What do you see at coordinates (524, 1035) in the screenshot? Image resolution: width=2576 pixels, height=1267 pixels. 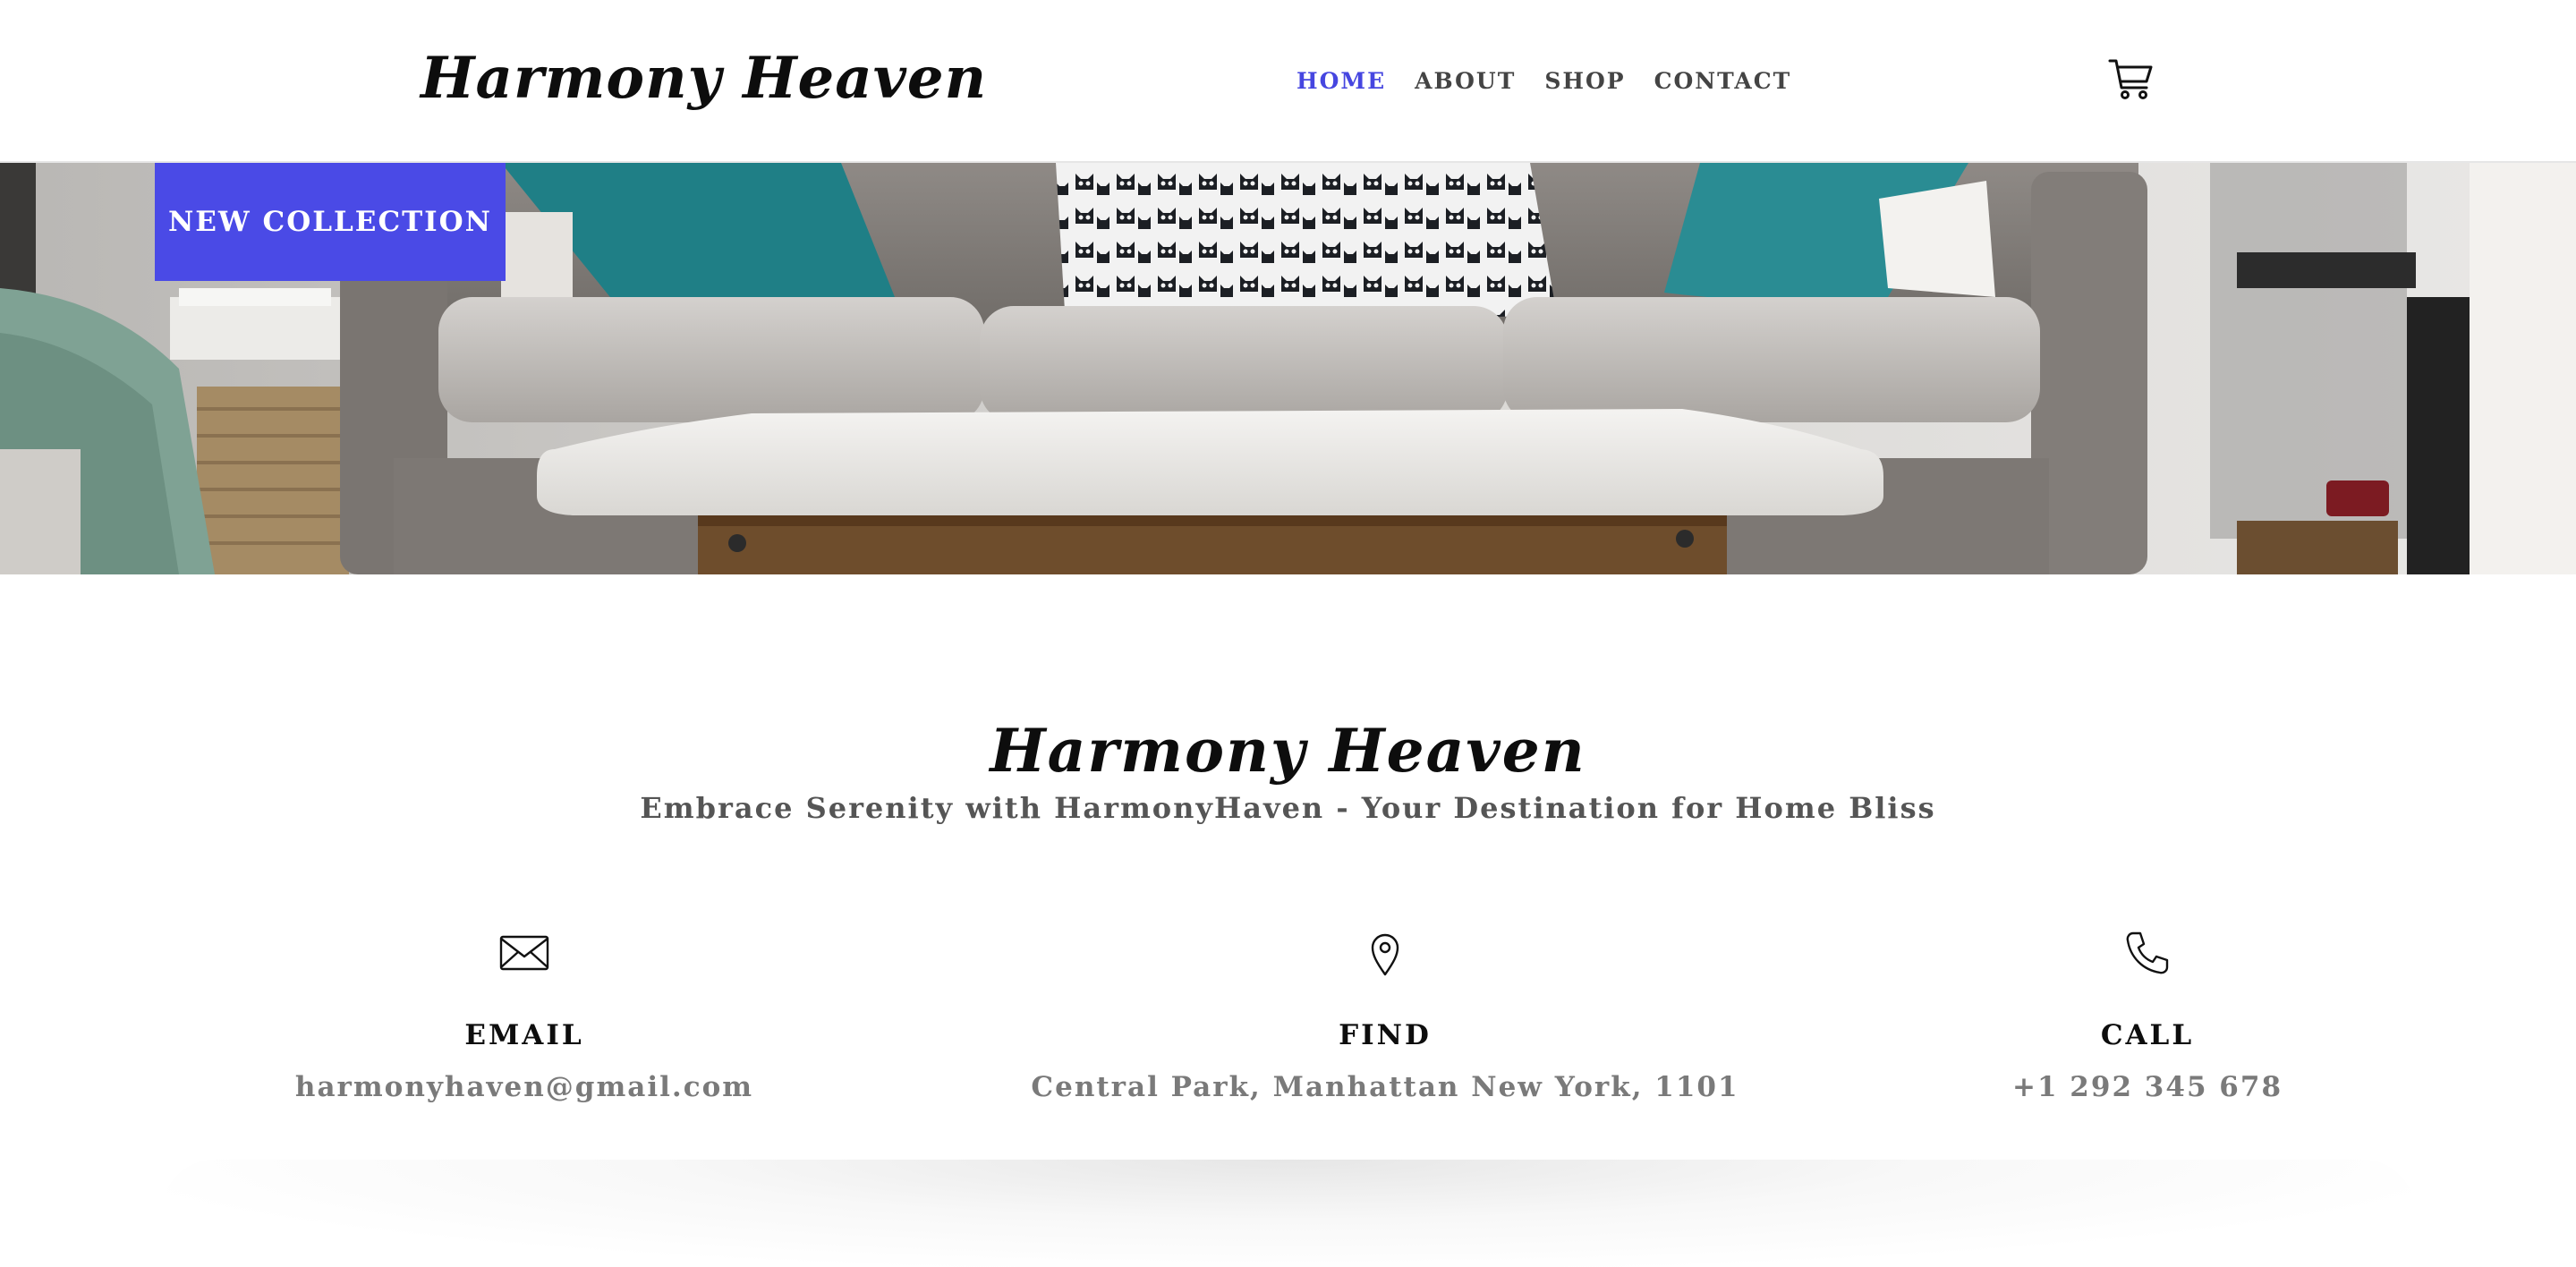 I see `contact-label-email: EMAIL` at bounding box center [524, 1035].